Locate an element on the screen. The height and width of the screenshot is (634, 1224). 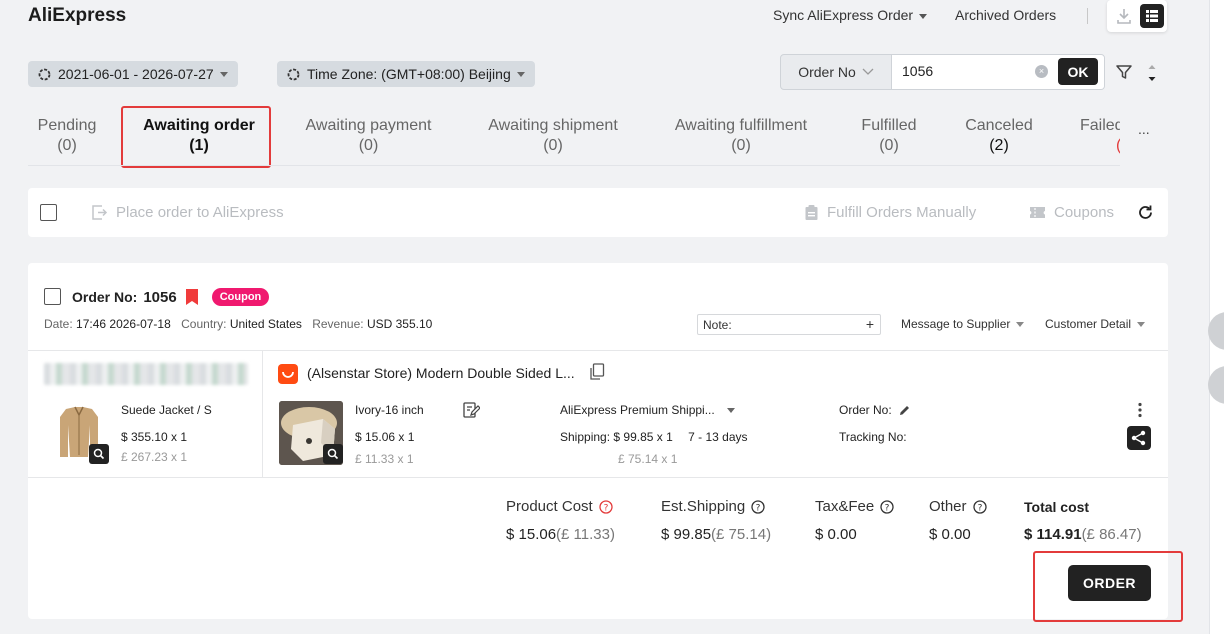
search-type-select: Order No is located at coordinates (836, 72).